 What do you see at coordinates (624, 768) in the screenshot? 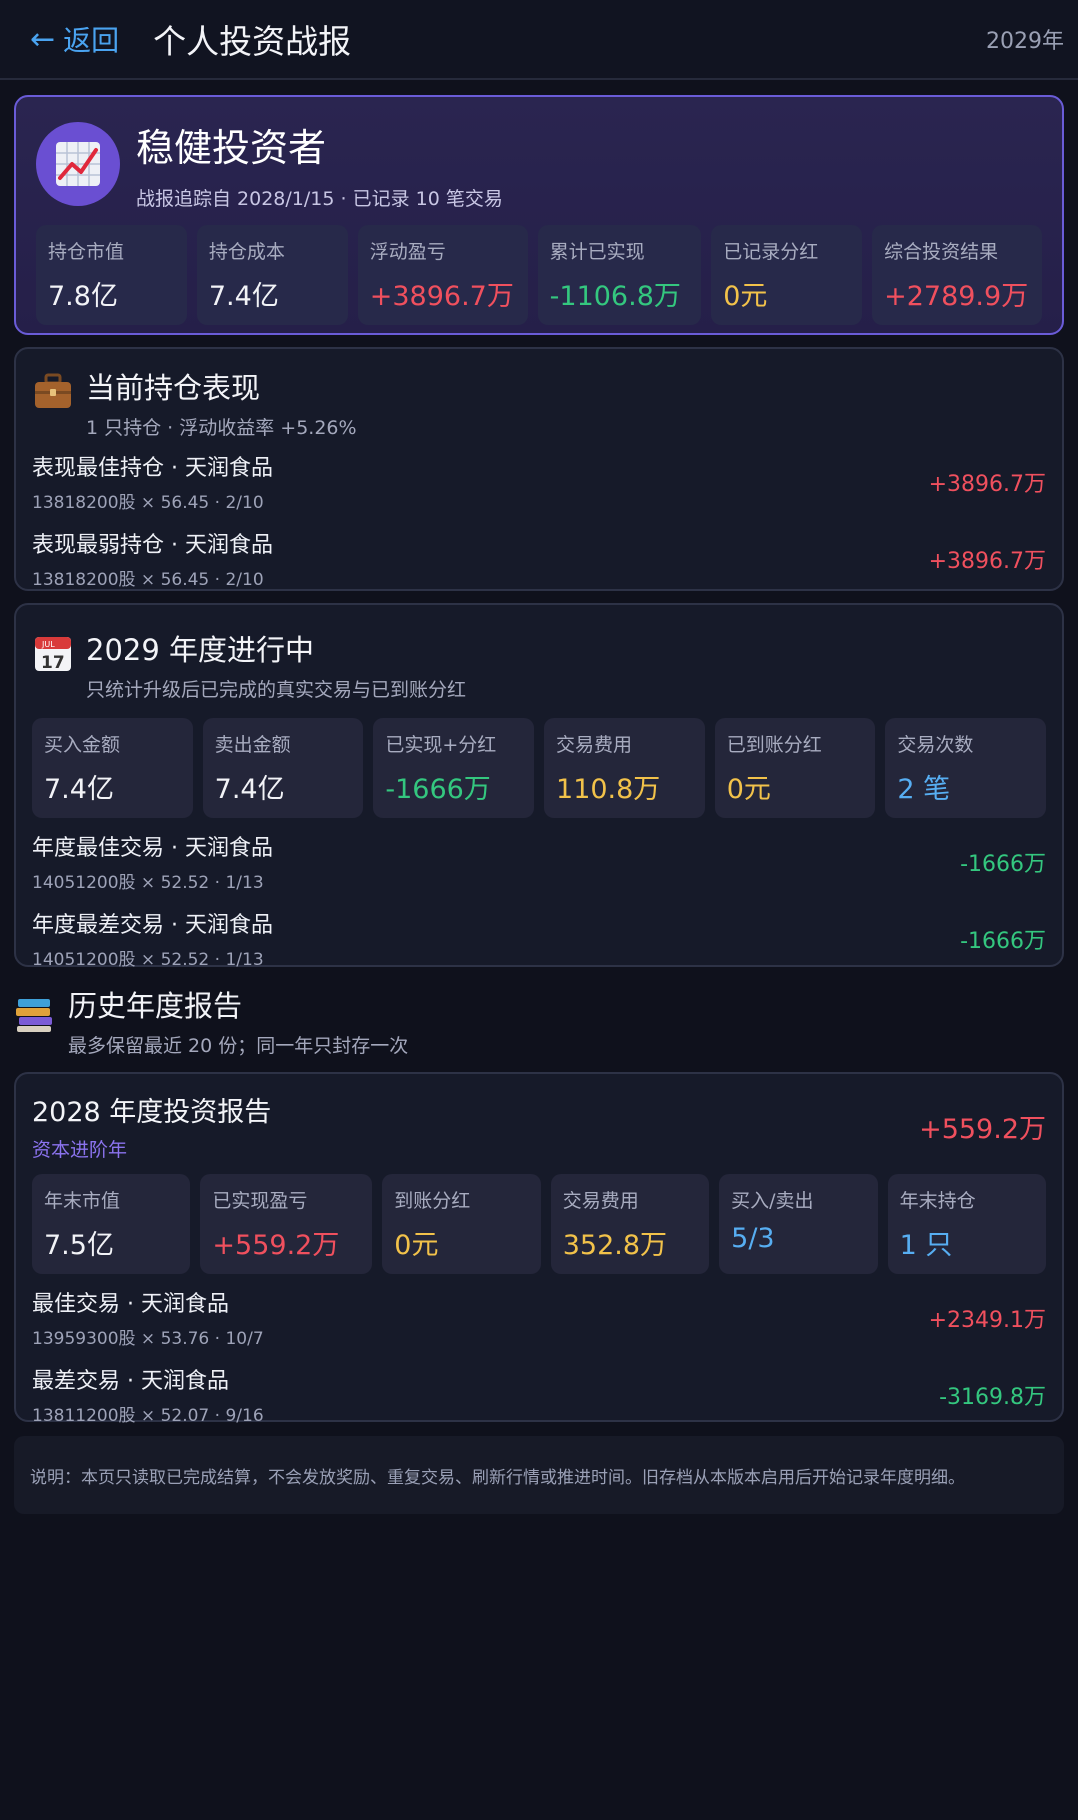
I see `stat-fees: 交易费用 110.8万` at bounding box center [624, 768].